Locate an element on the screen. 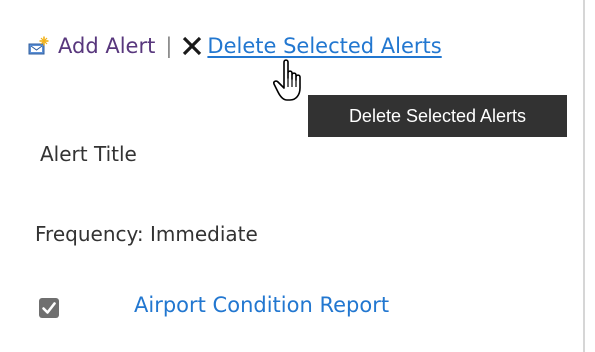  alert-checkbox is located at coordinates (49, 308).